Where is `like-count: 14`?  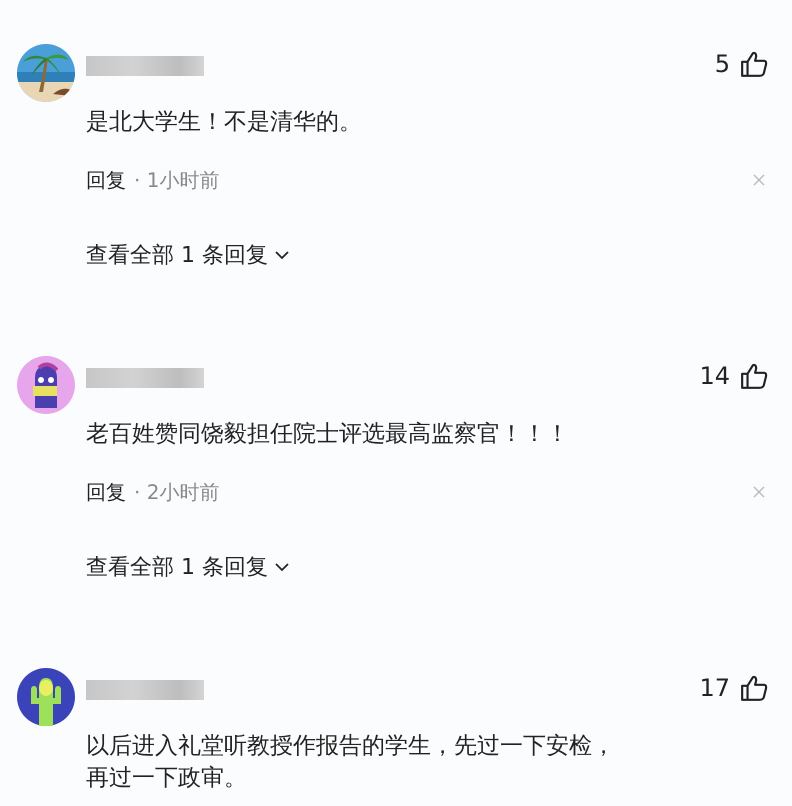
like-count: 14 is located at coordinates (714, 376).